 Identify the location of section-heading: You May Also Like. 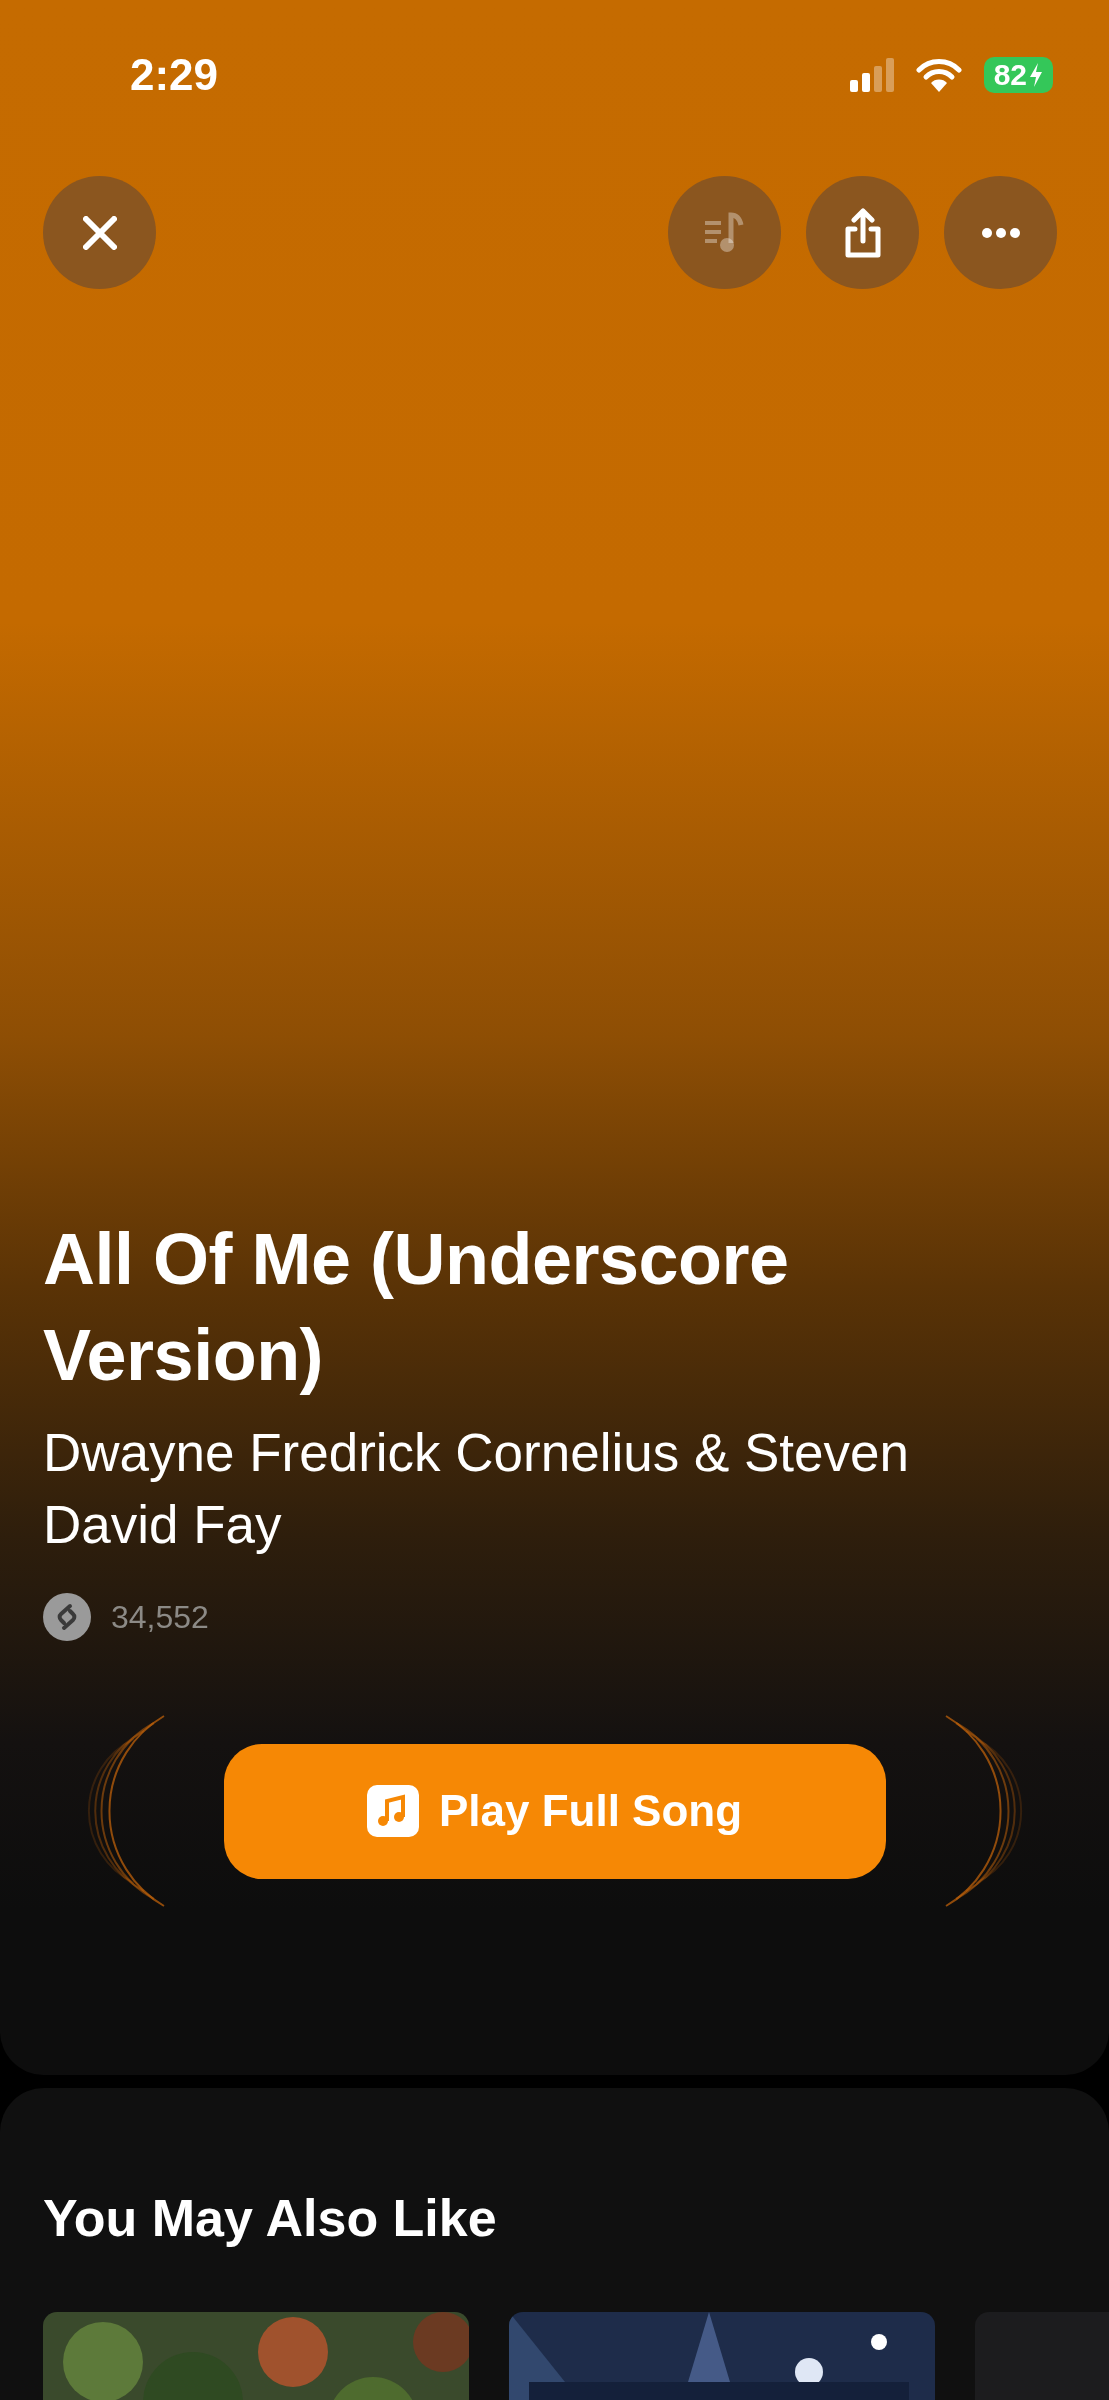
(270, 2218).